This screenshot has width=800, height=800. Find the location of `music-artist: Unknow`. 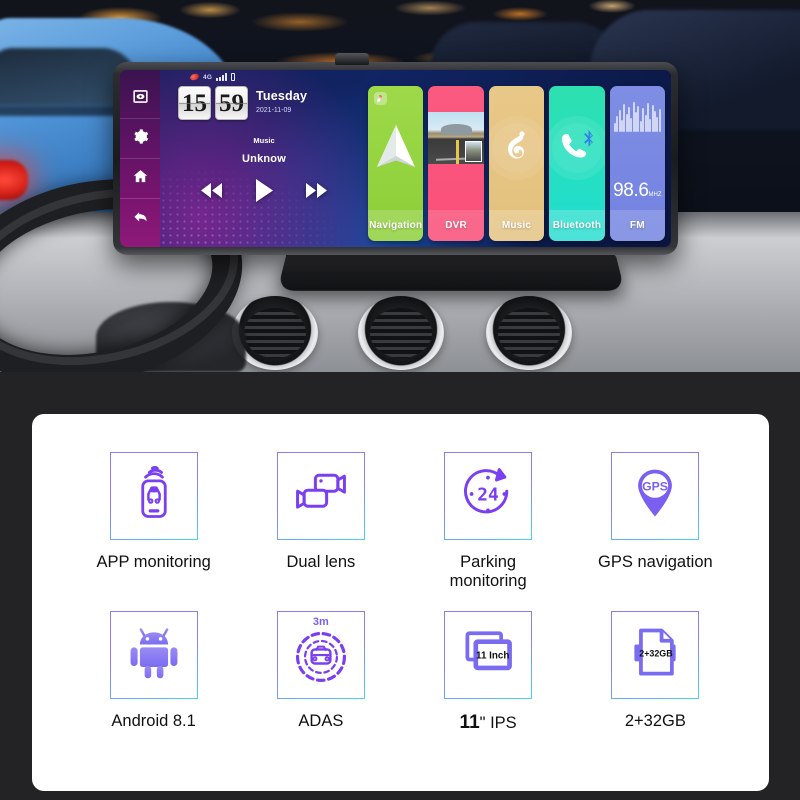

music-artist: Unknow is located at coordinates (264, 159).